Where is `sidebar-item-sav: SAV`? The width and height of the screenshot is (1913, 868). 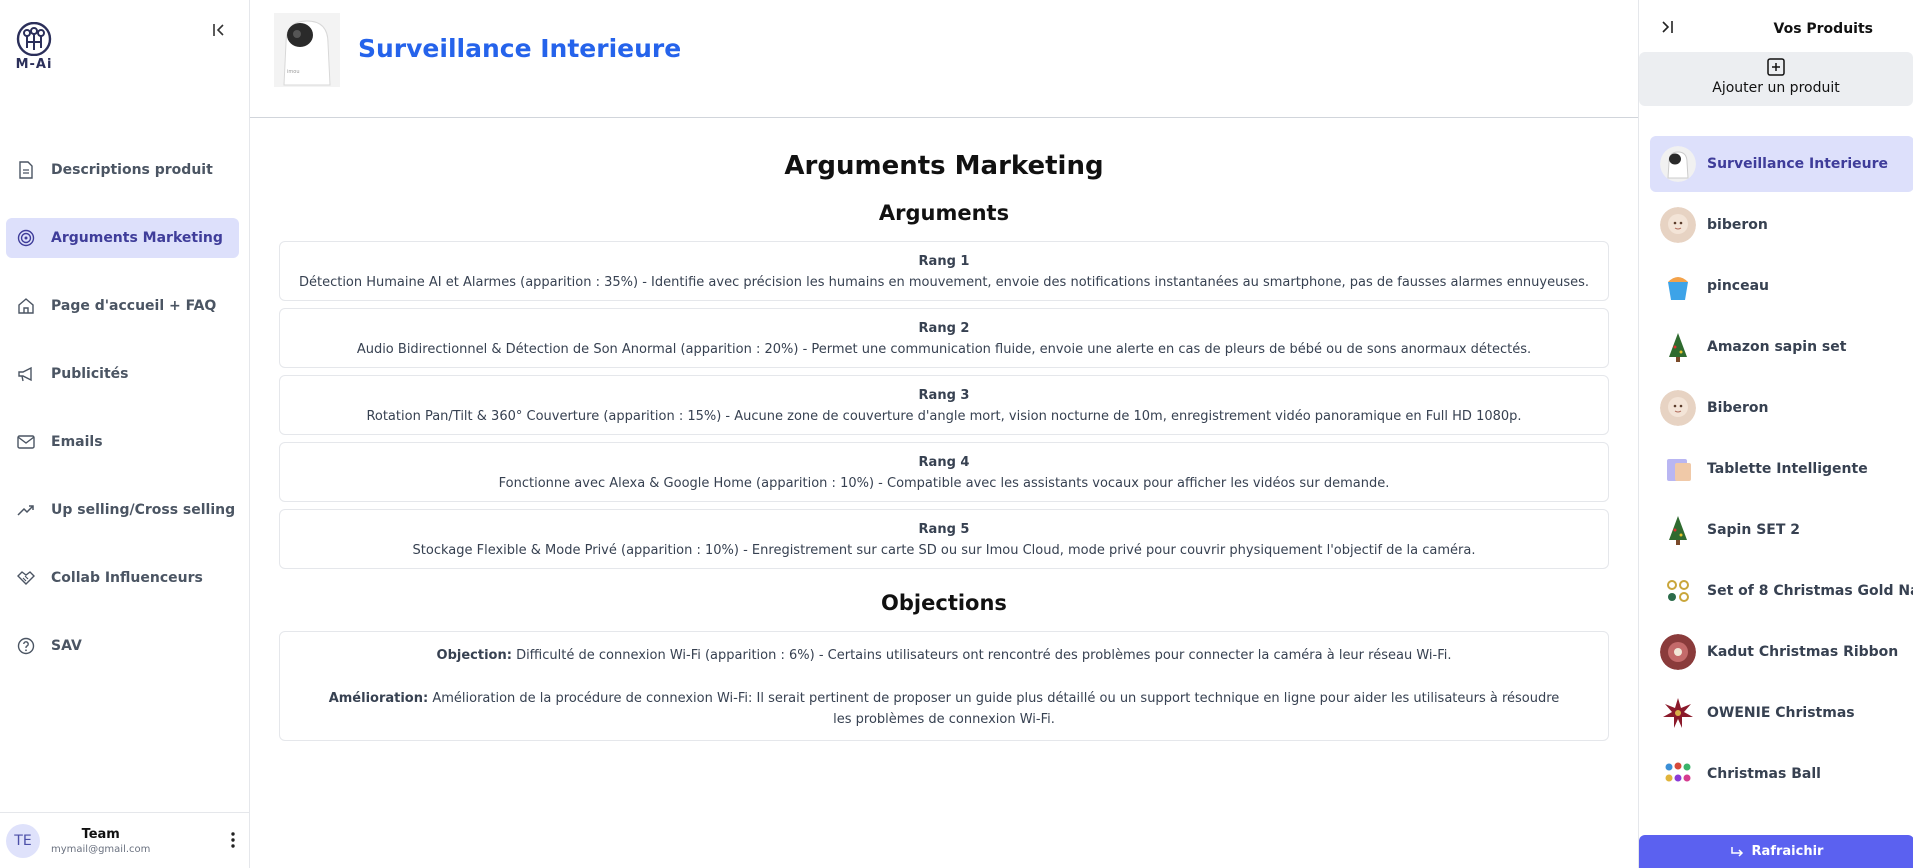
sidebar-item-sav: SAV is located at coordinates (122, 646).